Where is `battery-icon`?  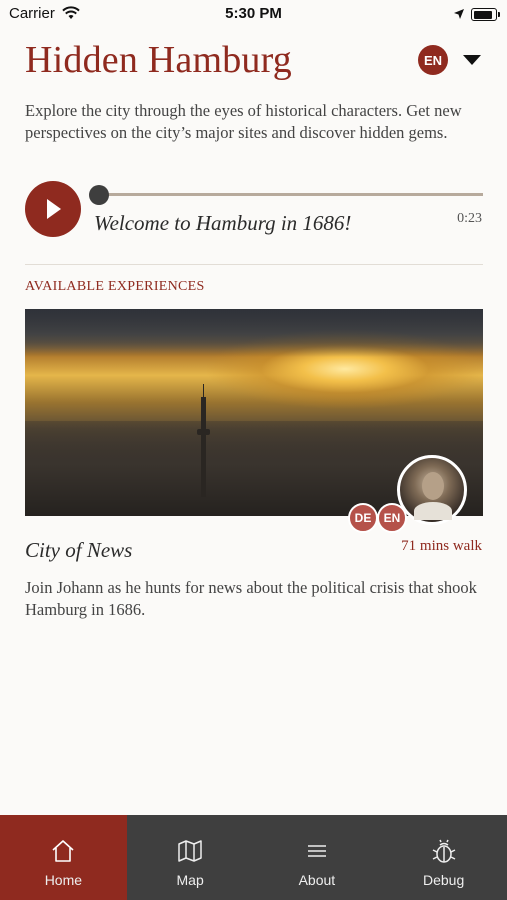
battery-icon is located at coordinates (485, 14).